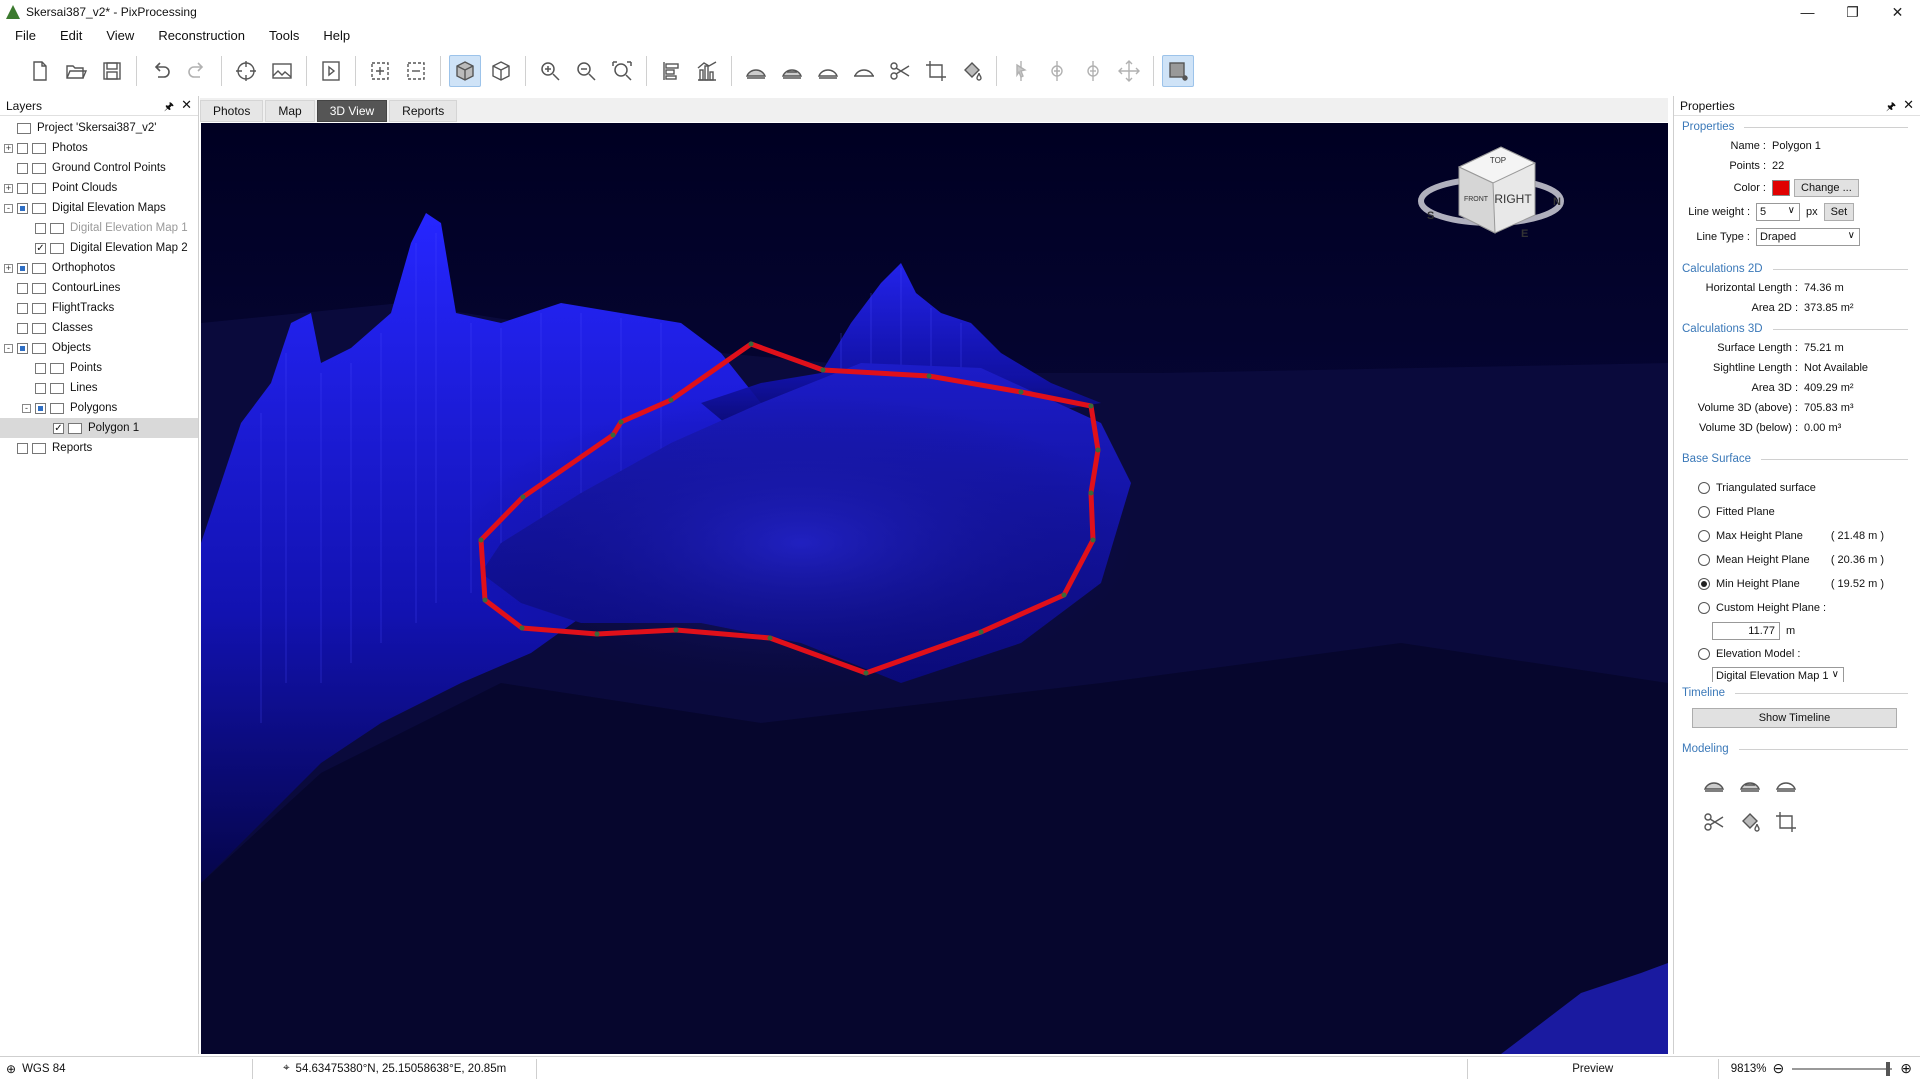  I want to click on set-lineweight-button: Set, so click(1839, 212).